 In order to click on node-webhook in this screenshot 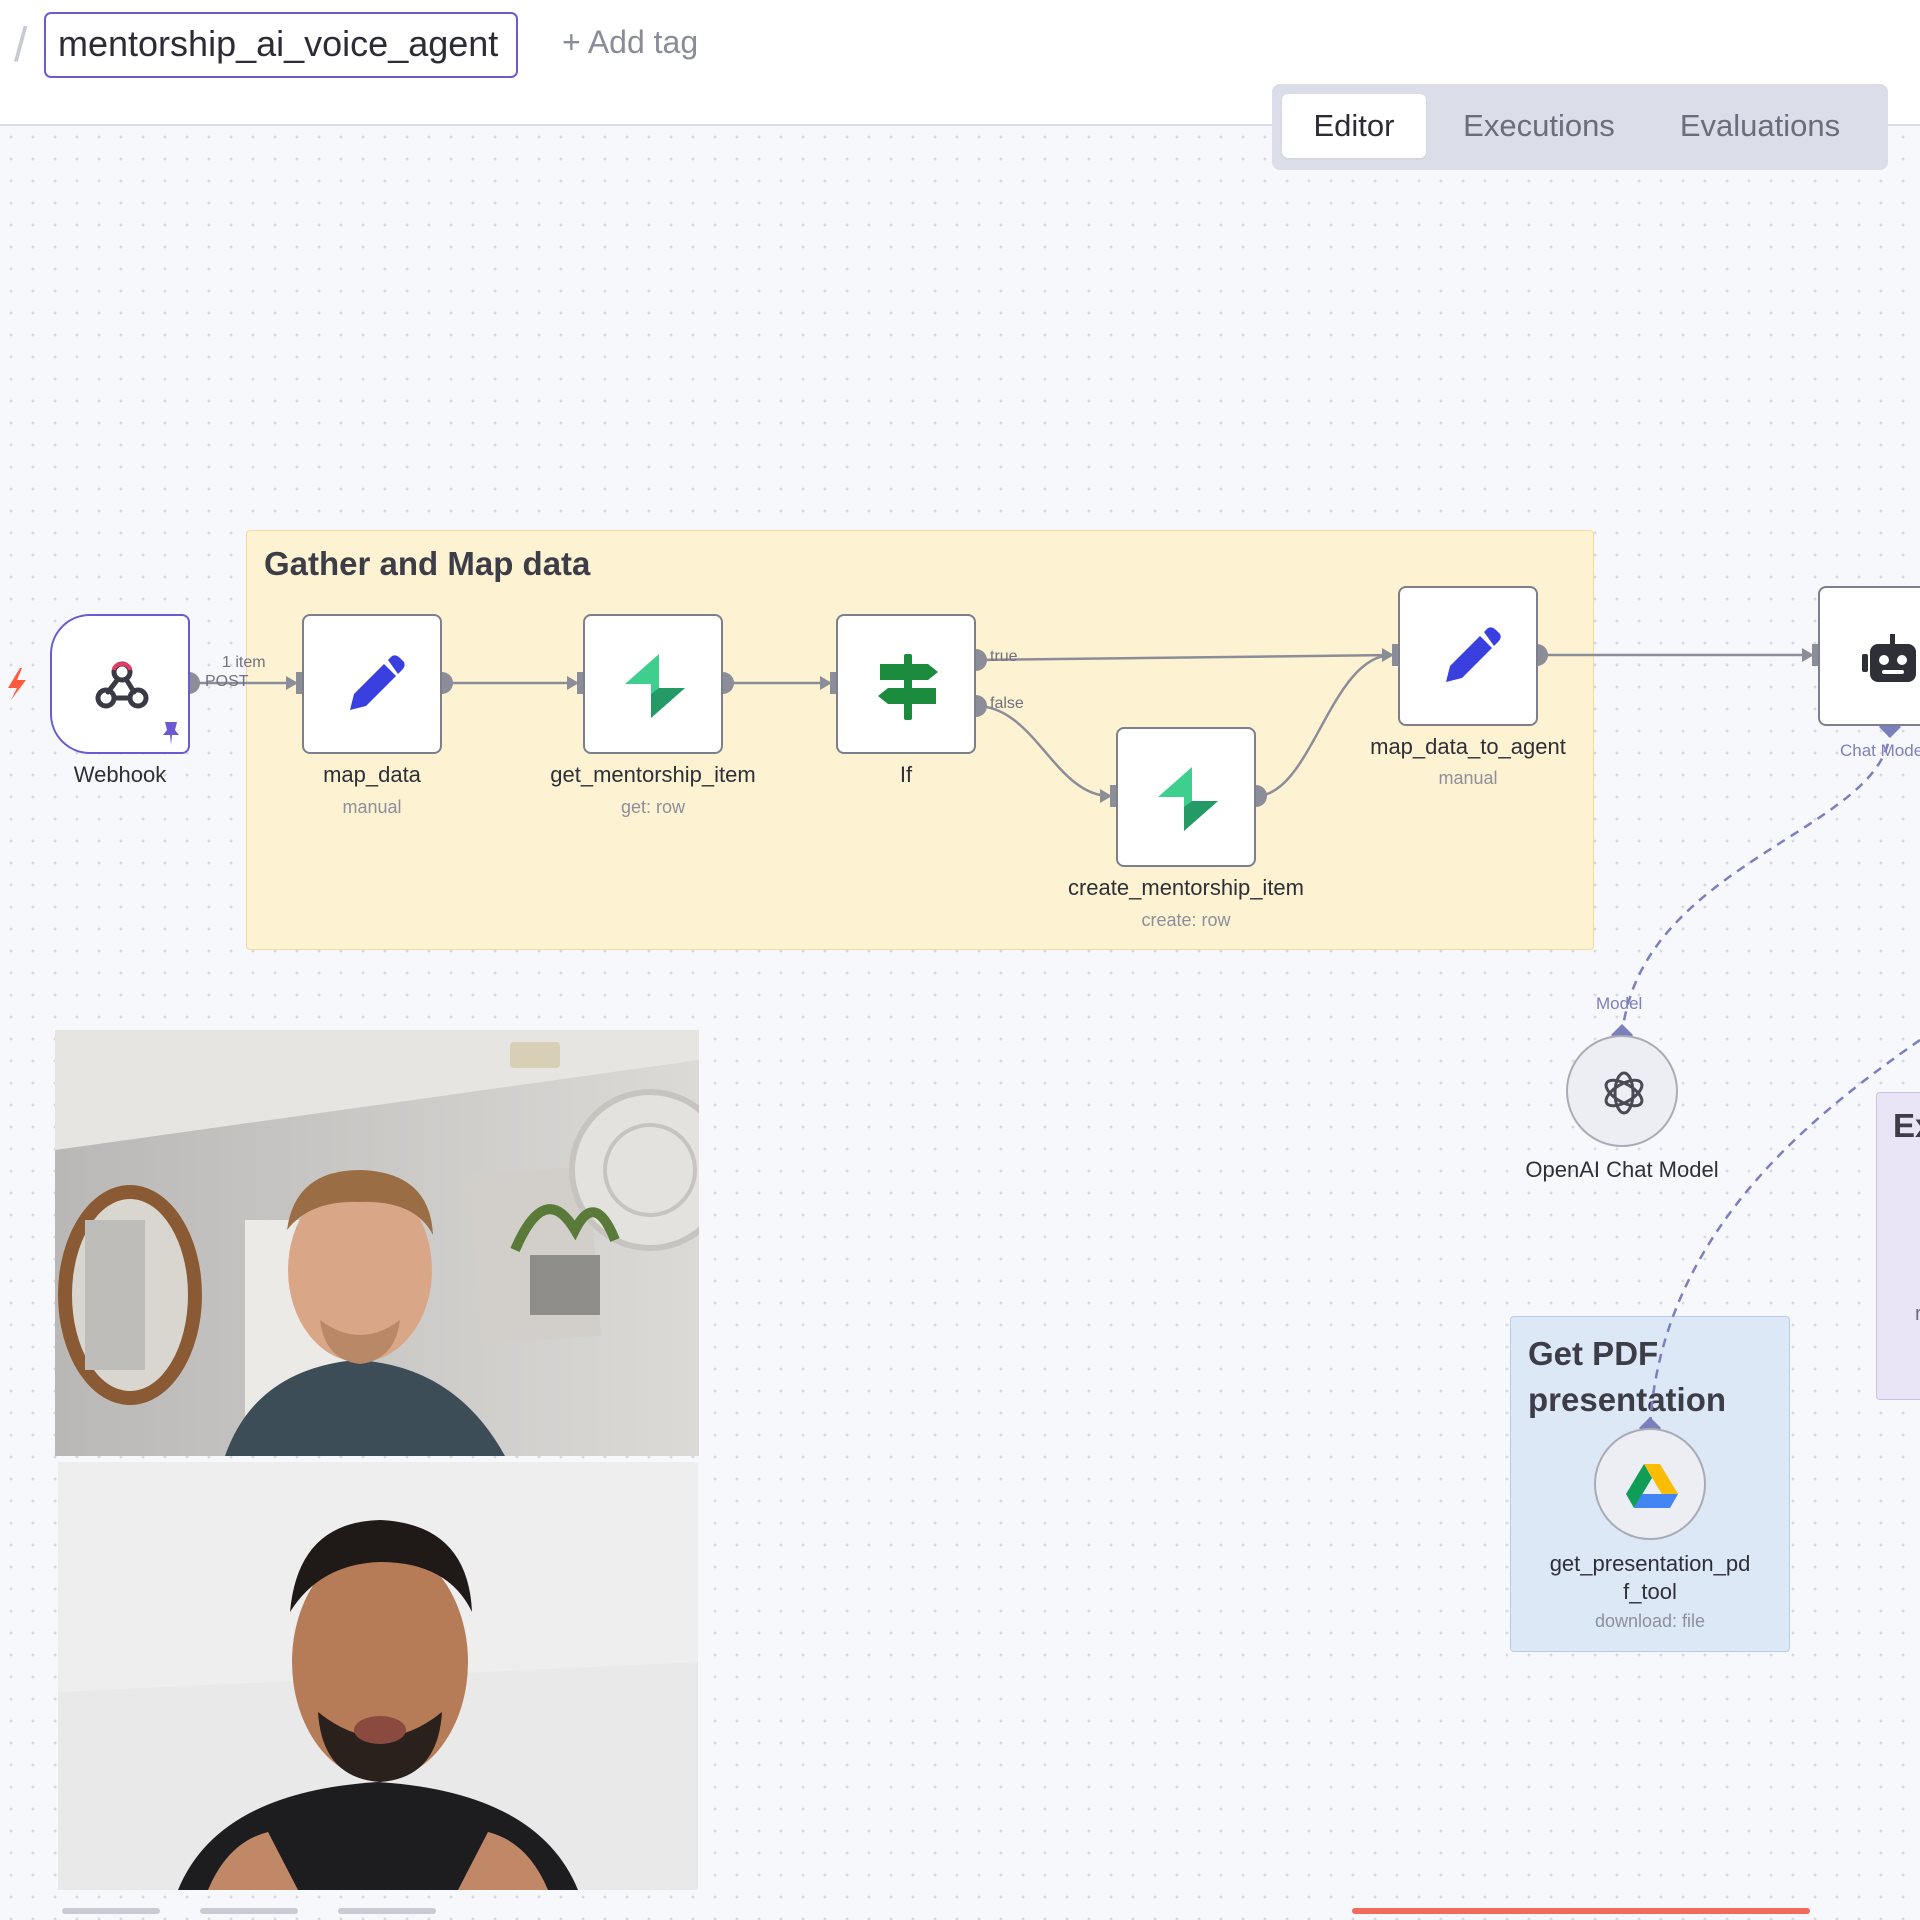, I will do `click(120, 684)`.